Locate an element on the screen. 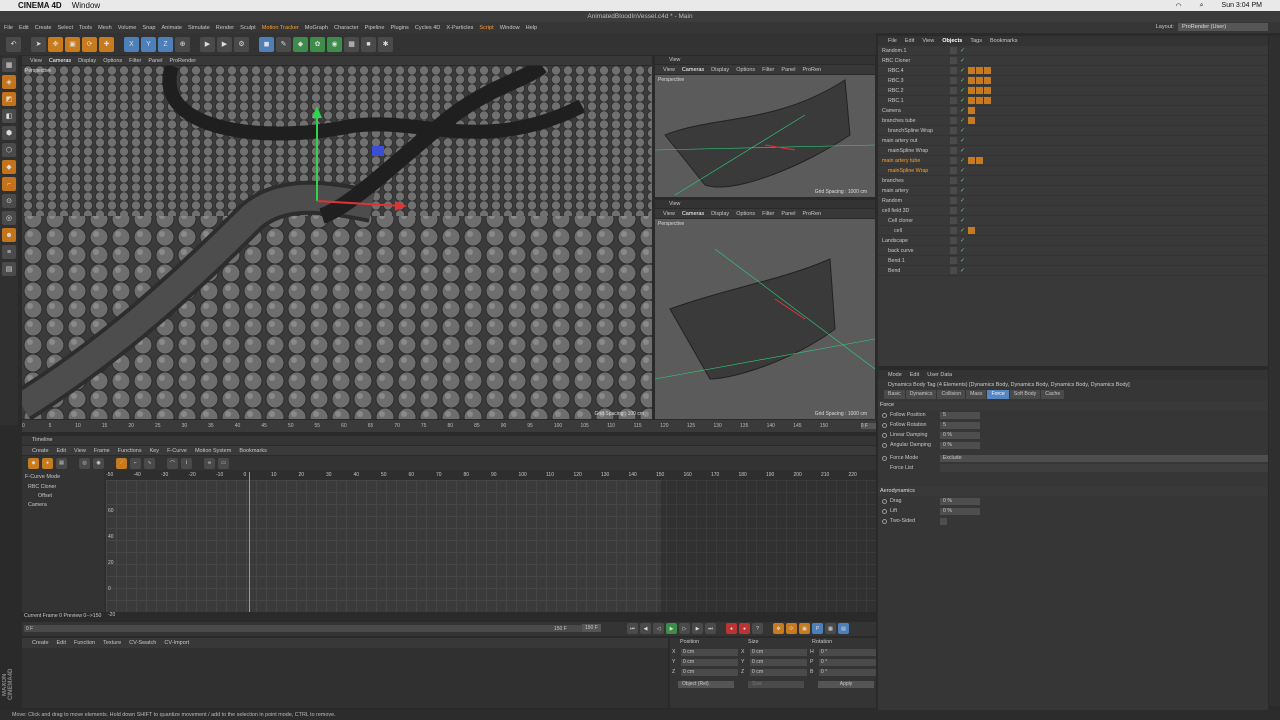 This screenshot has height=720, width=1280. tree-item-offset: Offset is located at coordinates (63, 497).